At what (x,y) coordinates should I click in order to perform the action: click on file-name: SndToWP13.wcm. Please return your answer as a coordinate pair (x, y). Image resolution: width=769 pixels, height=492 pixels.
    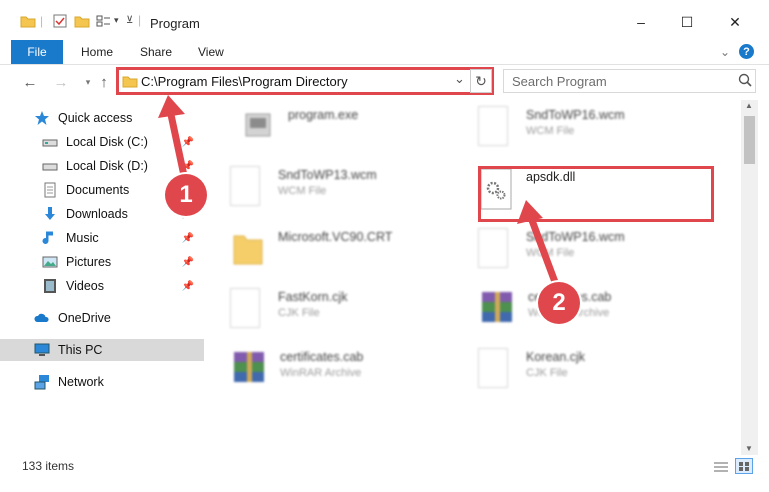
    Looking at the image, I should click on (327, 175).